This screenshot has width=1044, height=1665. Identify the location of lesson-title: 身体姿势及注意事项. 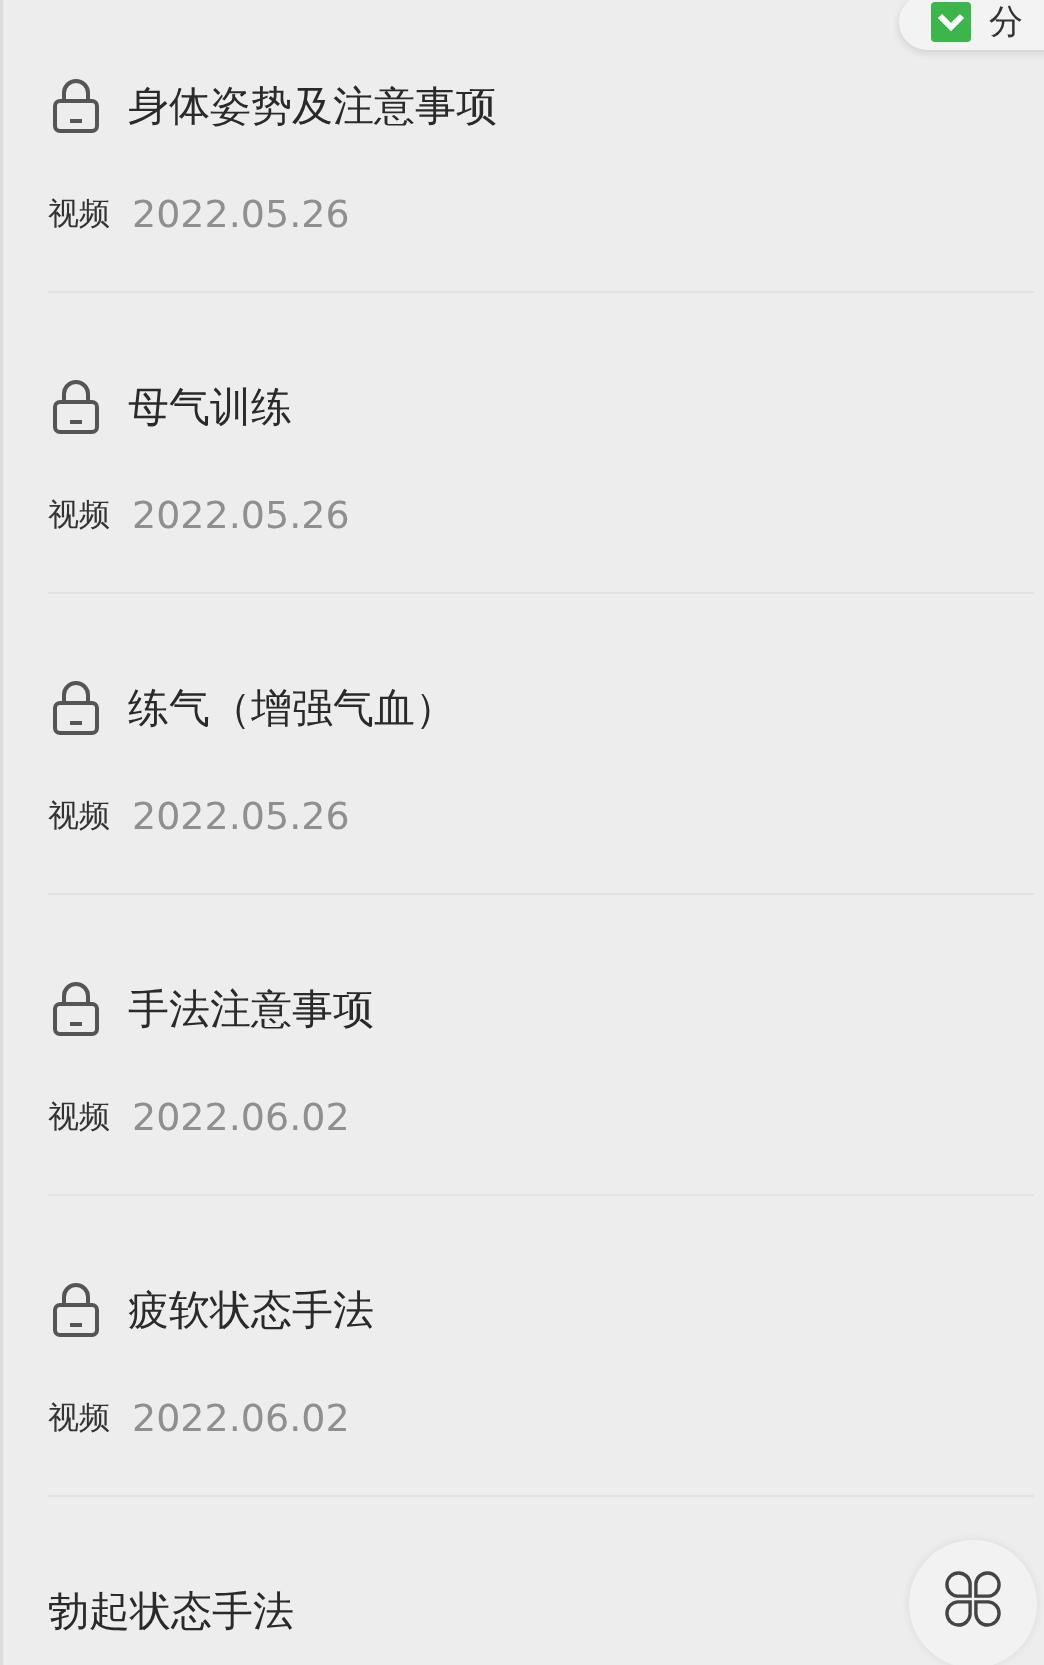
(312, 106).